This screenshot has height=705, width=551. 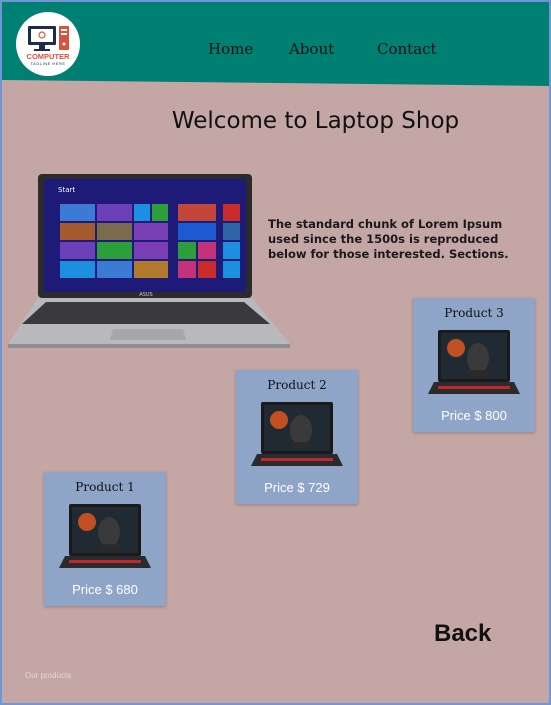 I want to click on product-price: Price $ 680, so click(x=105, y=589).